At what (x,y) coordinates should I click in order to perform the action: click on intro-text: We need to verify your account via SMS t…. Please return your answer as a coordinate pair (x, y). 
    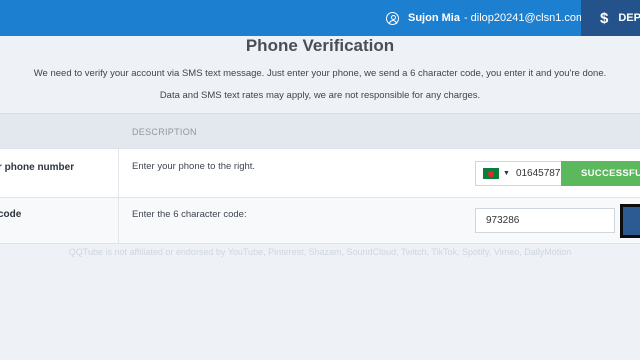
    Looking at the image, I should click on (320, 73).